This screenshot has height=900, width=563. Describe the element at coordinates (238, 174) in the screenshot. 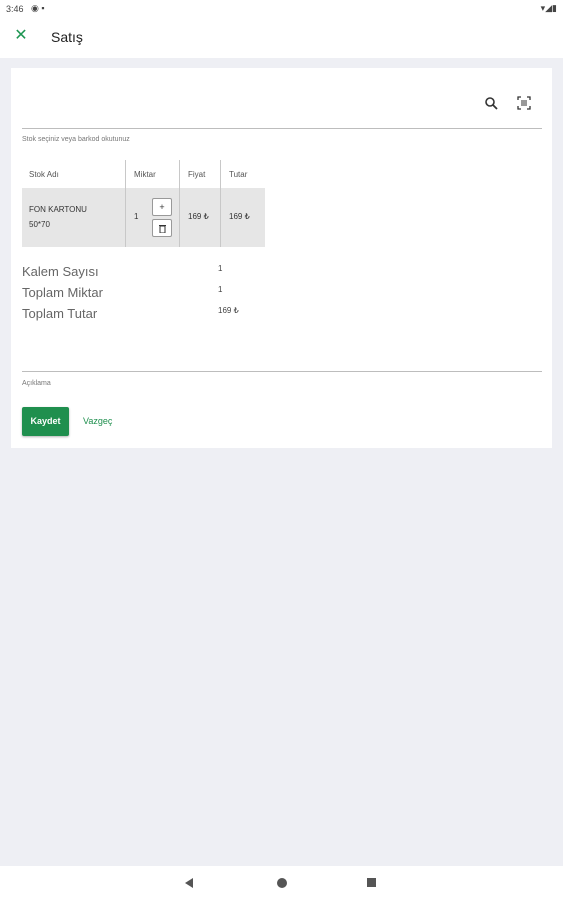

I see `column-header-total: Tutar` at that location.